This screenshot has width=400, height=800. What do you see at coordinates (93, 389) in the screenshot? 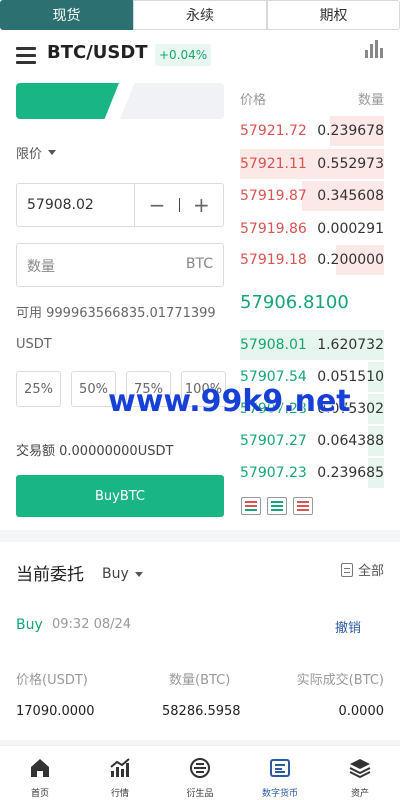
I see `percent-50-button: 50%` at bounding box center [93, 389].